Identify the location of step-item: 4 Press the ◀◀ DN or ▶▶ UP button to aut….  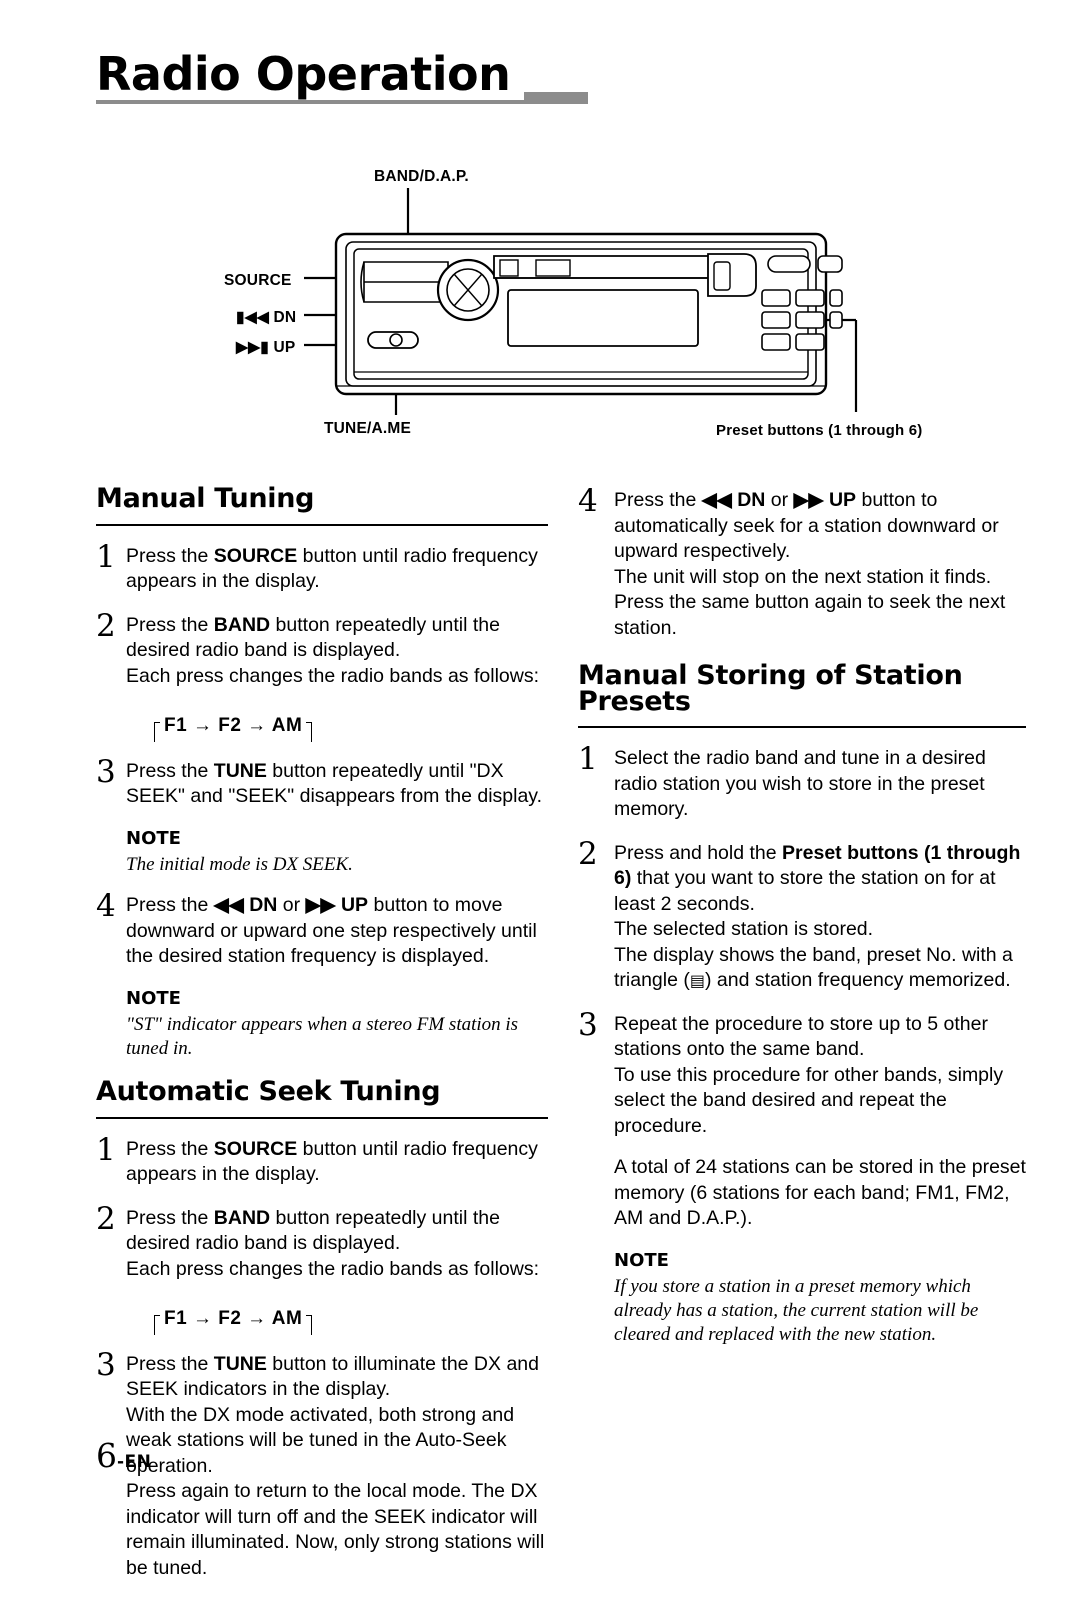
(802, 563).